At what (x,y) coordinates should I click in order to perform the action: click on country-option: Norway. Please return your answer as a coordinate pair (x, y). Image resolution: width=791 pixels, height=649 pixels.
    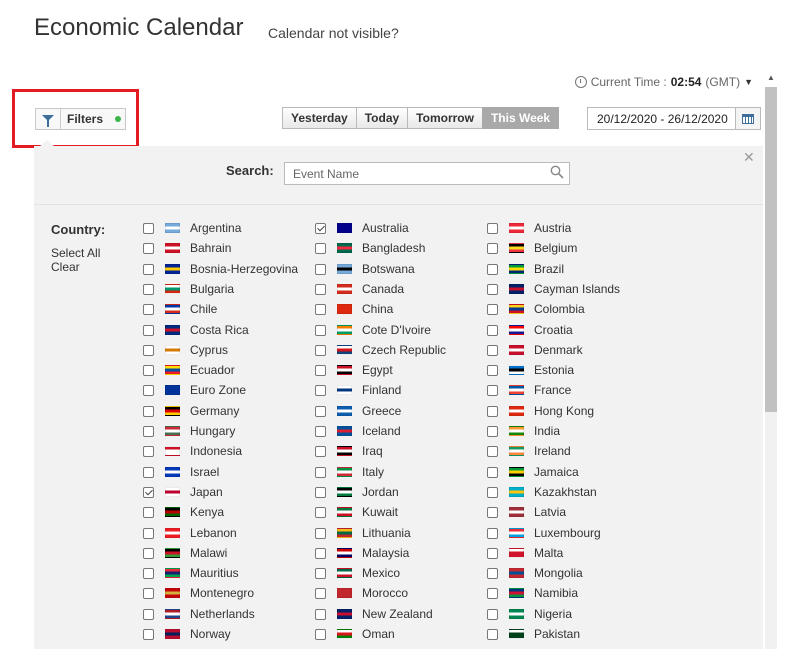
    Looking at the image, I should click on (187, 634).